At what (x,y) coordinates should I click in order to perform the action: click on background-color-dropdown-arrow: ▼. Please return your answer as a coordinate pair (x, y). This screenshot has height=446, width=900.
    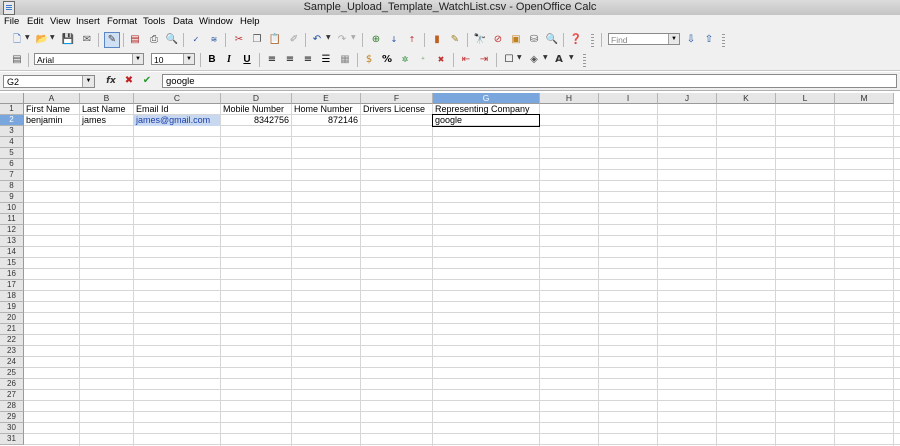
    Looking at the image, I should click on (545, 57).